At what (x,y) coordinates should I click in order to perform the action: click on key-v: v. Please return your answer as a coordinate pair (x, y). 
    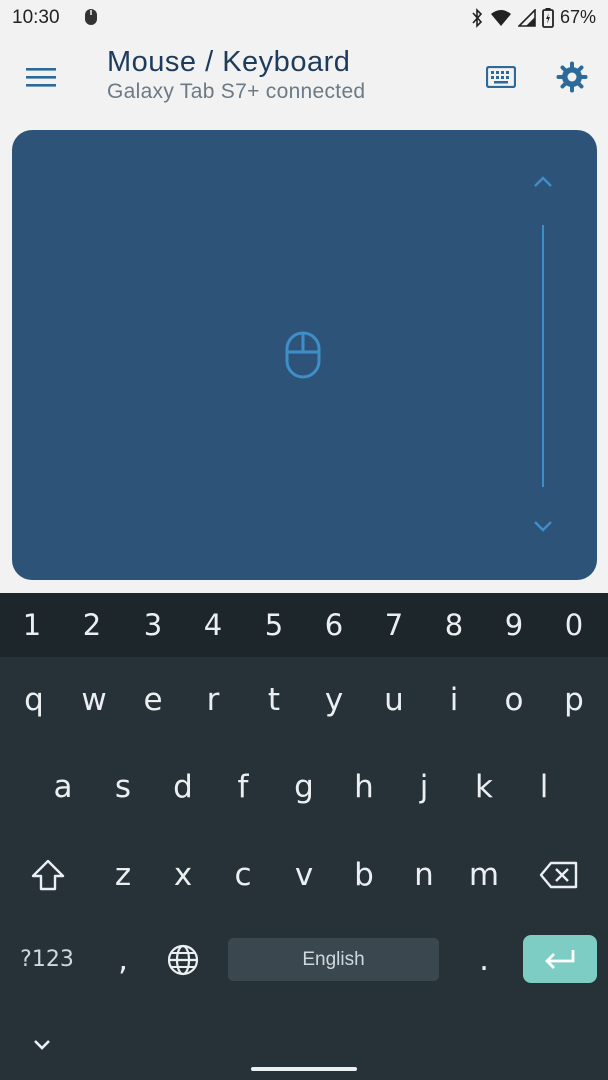
    Looking at the image, I should click on (304, 875).